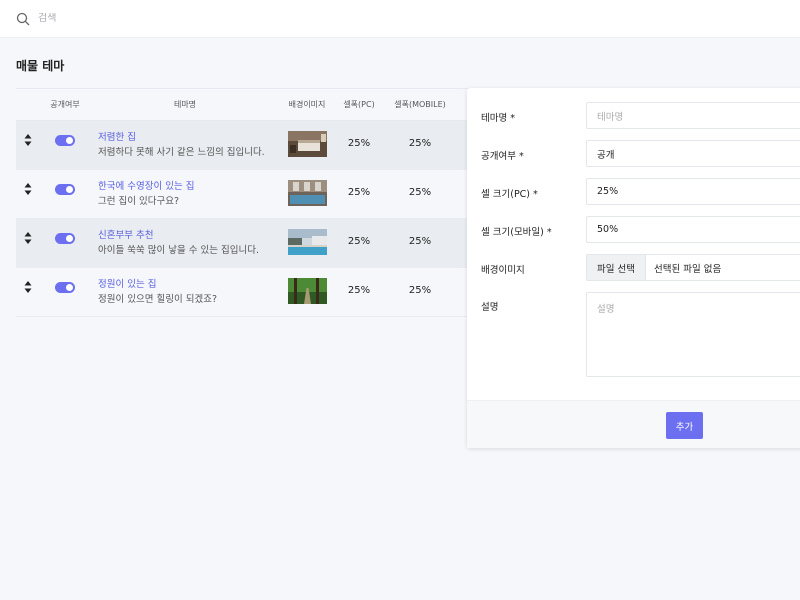 The image size is (800, 600). Describe the element at coordinates (616, 267) in the screenshot. I see `file-select-button: 파일 선택` at that location.